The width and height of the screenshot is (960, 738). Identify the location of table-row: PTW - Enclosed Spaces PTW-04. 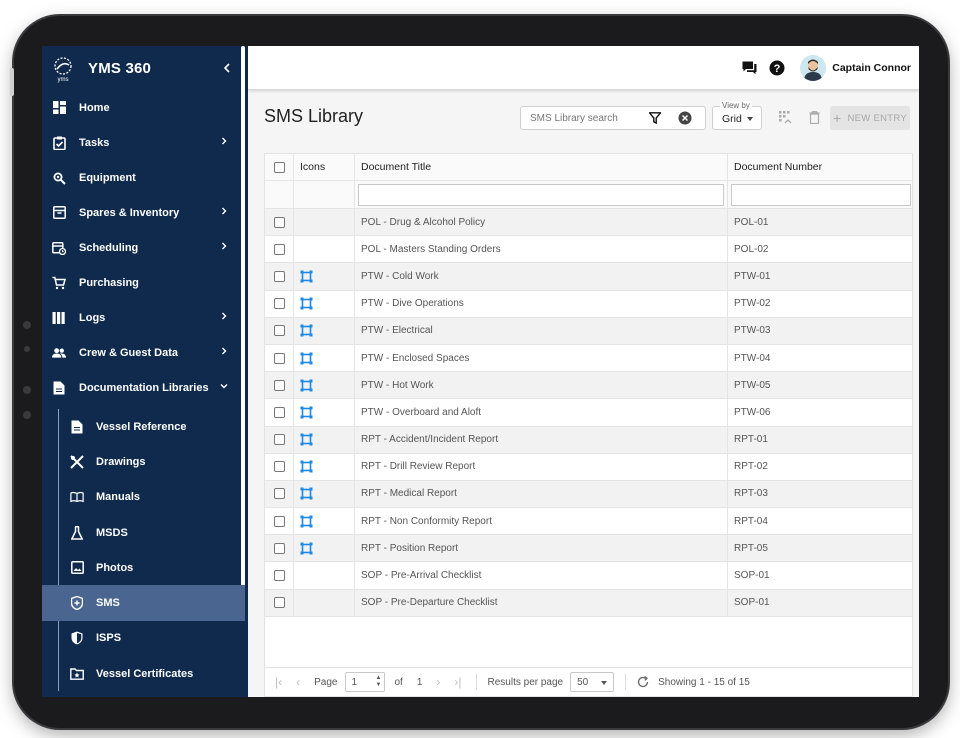
(588, 358).